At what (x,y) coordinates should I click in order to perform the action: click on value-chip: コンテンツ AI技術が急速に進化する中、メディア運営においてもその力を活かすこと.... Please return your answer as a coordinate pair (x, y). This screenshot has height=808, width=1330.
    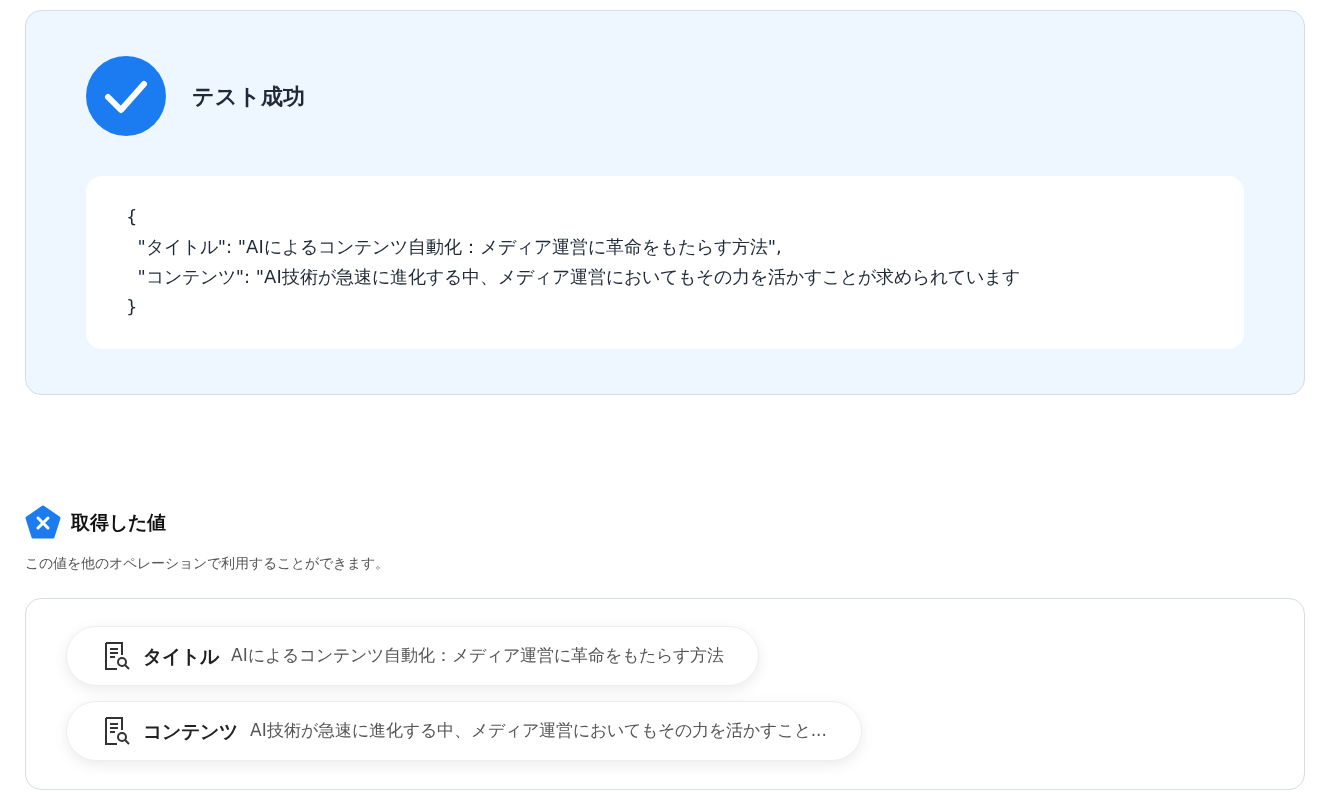
    Looking at the image, I should click on (464, 731).